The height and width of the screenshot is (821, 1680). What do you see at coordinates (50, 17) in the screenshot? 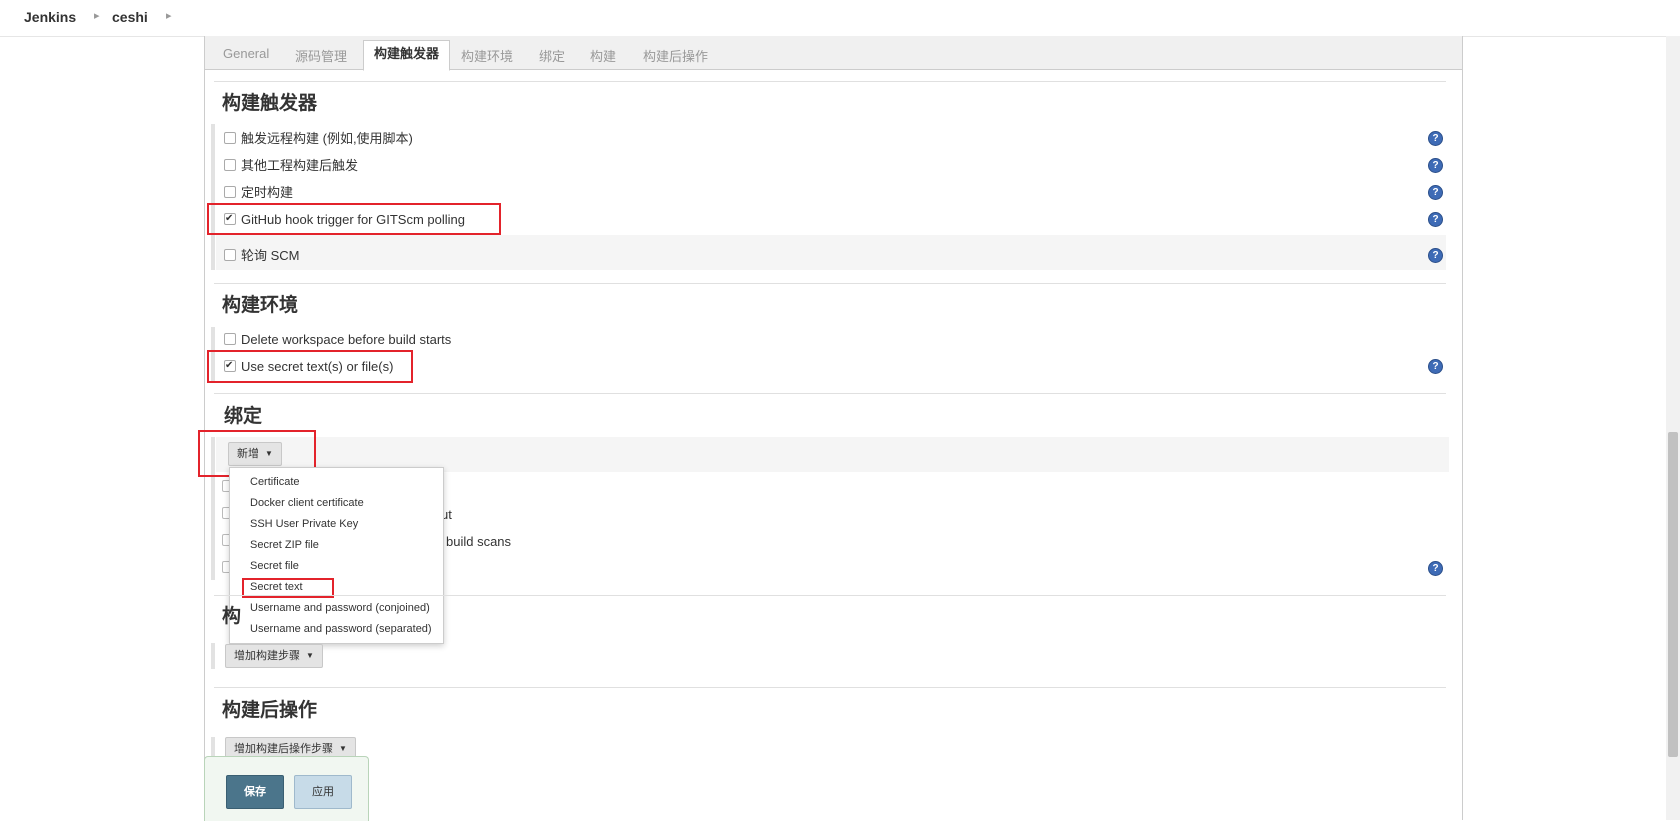
I see `breadcrumb-jenkins: Jenkins` at bounding box center [50, 17].